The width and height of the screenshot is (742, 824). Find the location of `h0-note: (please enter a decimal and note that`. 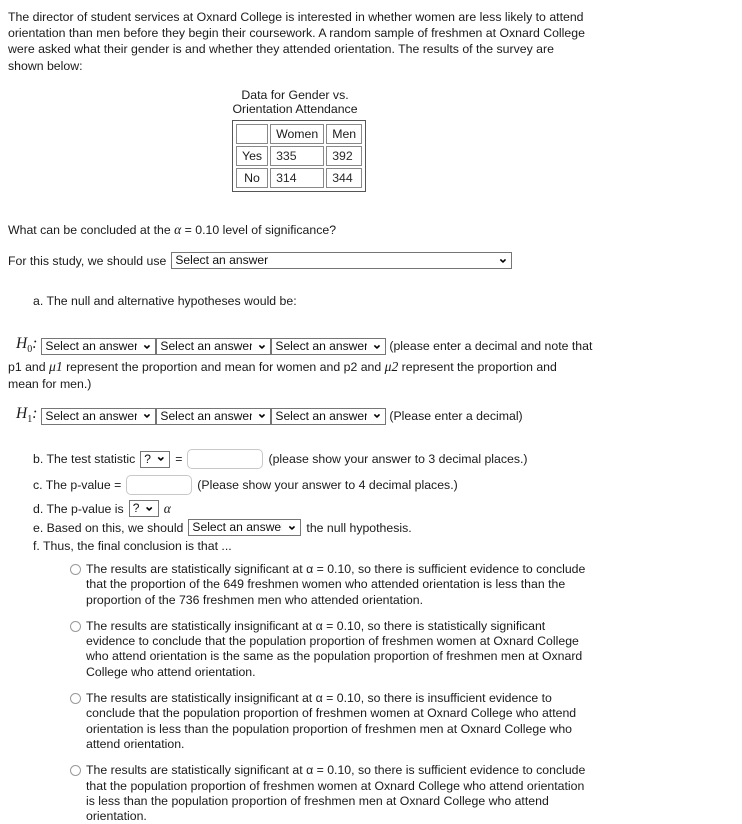

h0-note: (please enter a decimal and note that is located at coordinates (491, 346).